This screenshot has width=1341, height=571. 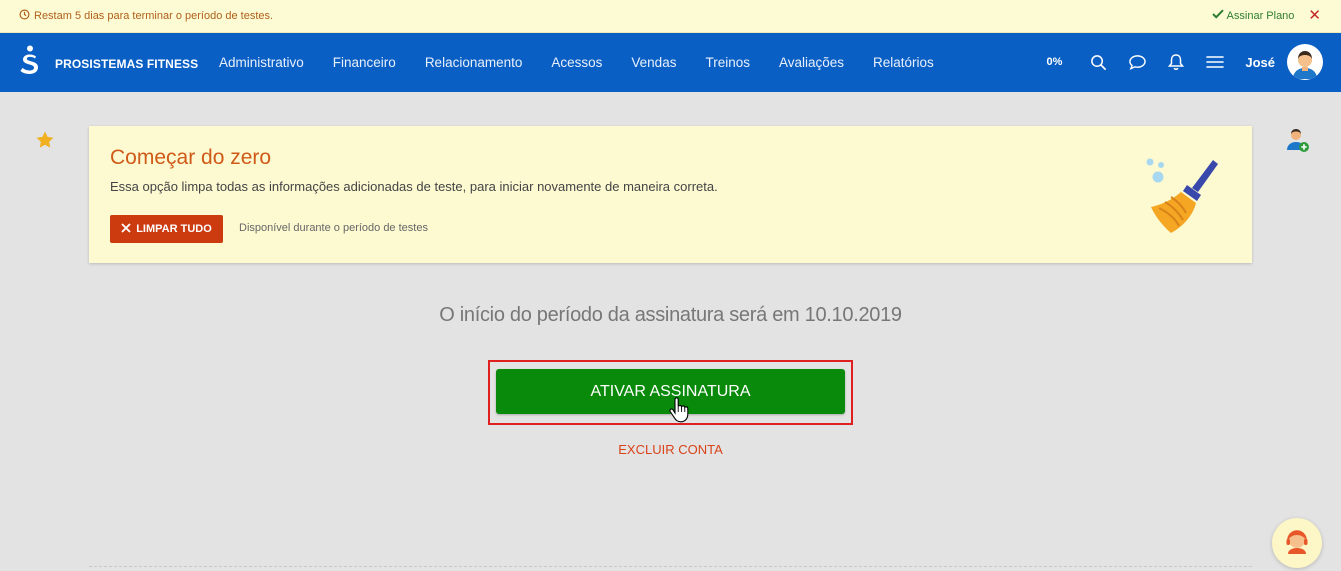 I want to click on brand: PROSISTEMAS FITNESS, so click(x=107, y=63).